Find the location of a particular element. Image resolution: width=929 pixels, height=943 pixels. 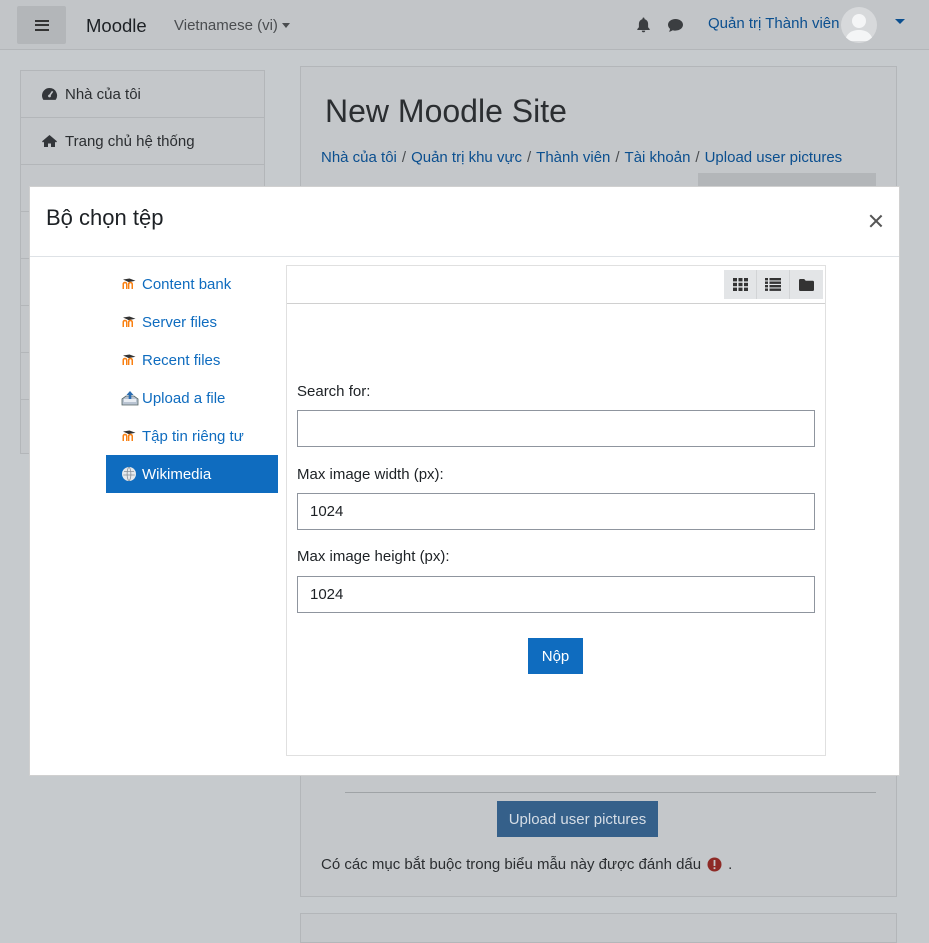

breadcrumb-item: Upload user pictures is located at coordinates (774, 157).